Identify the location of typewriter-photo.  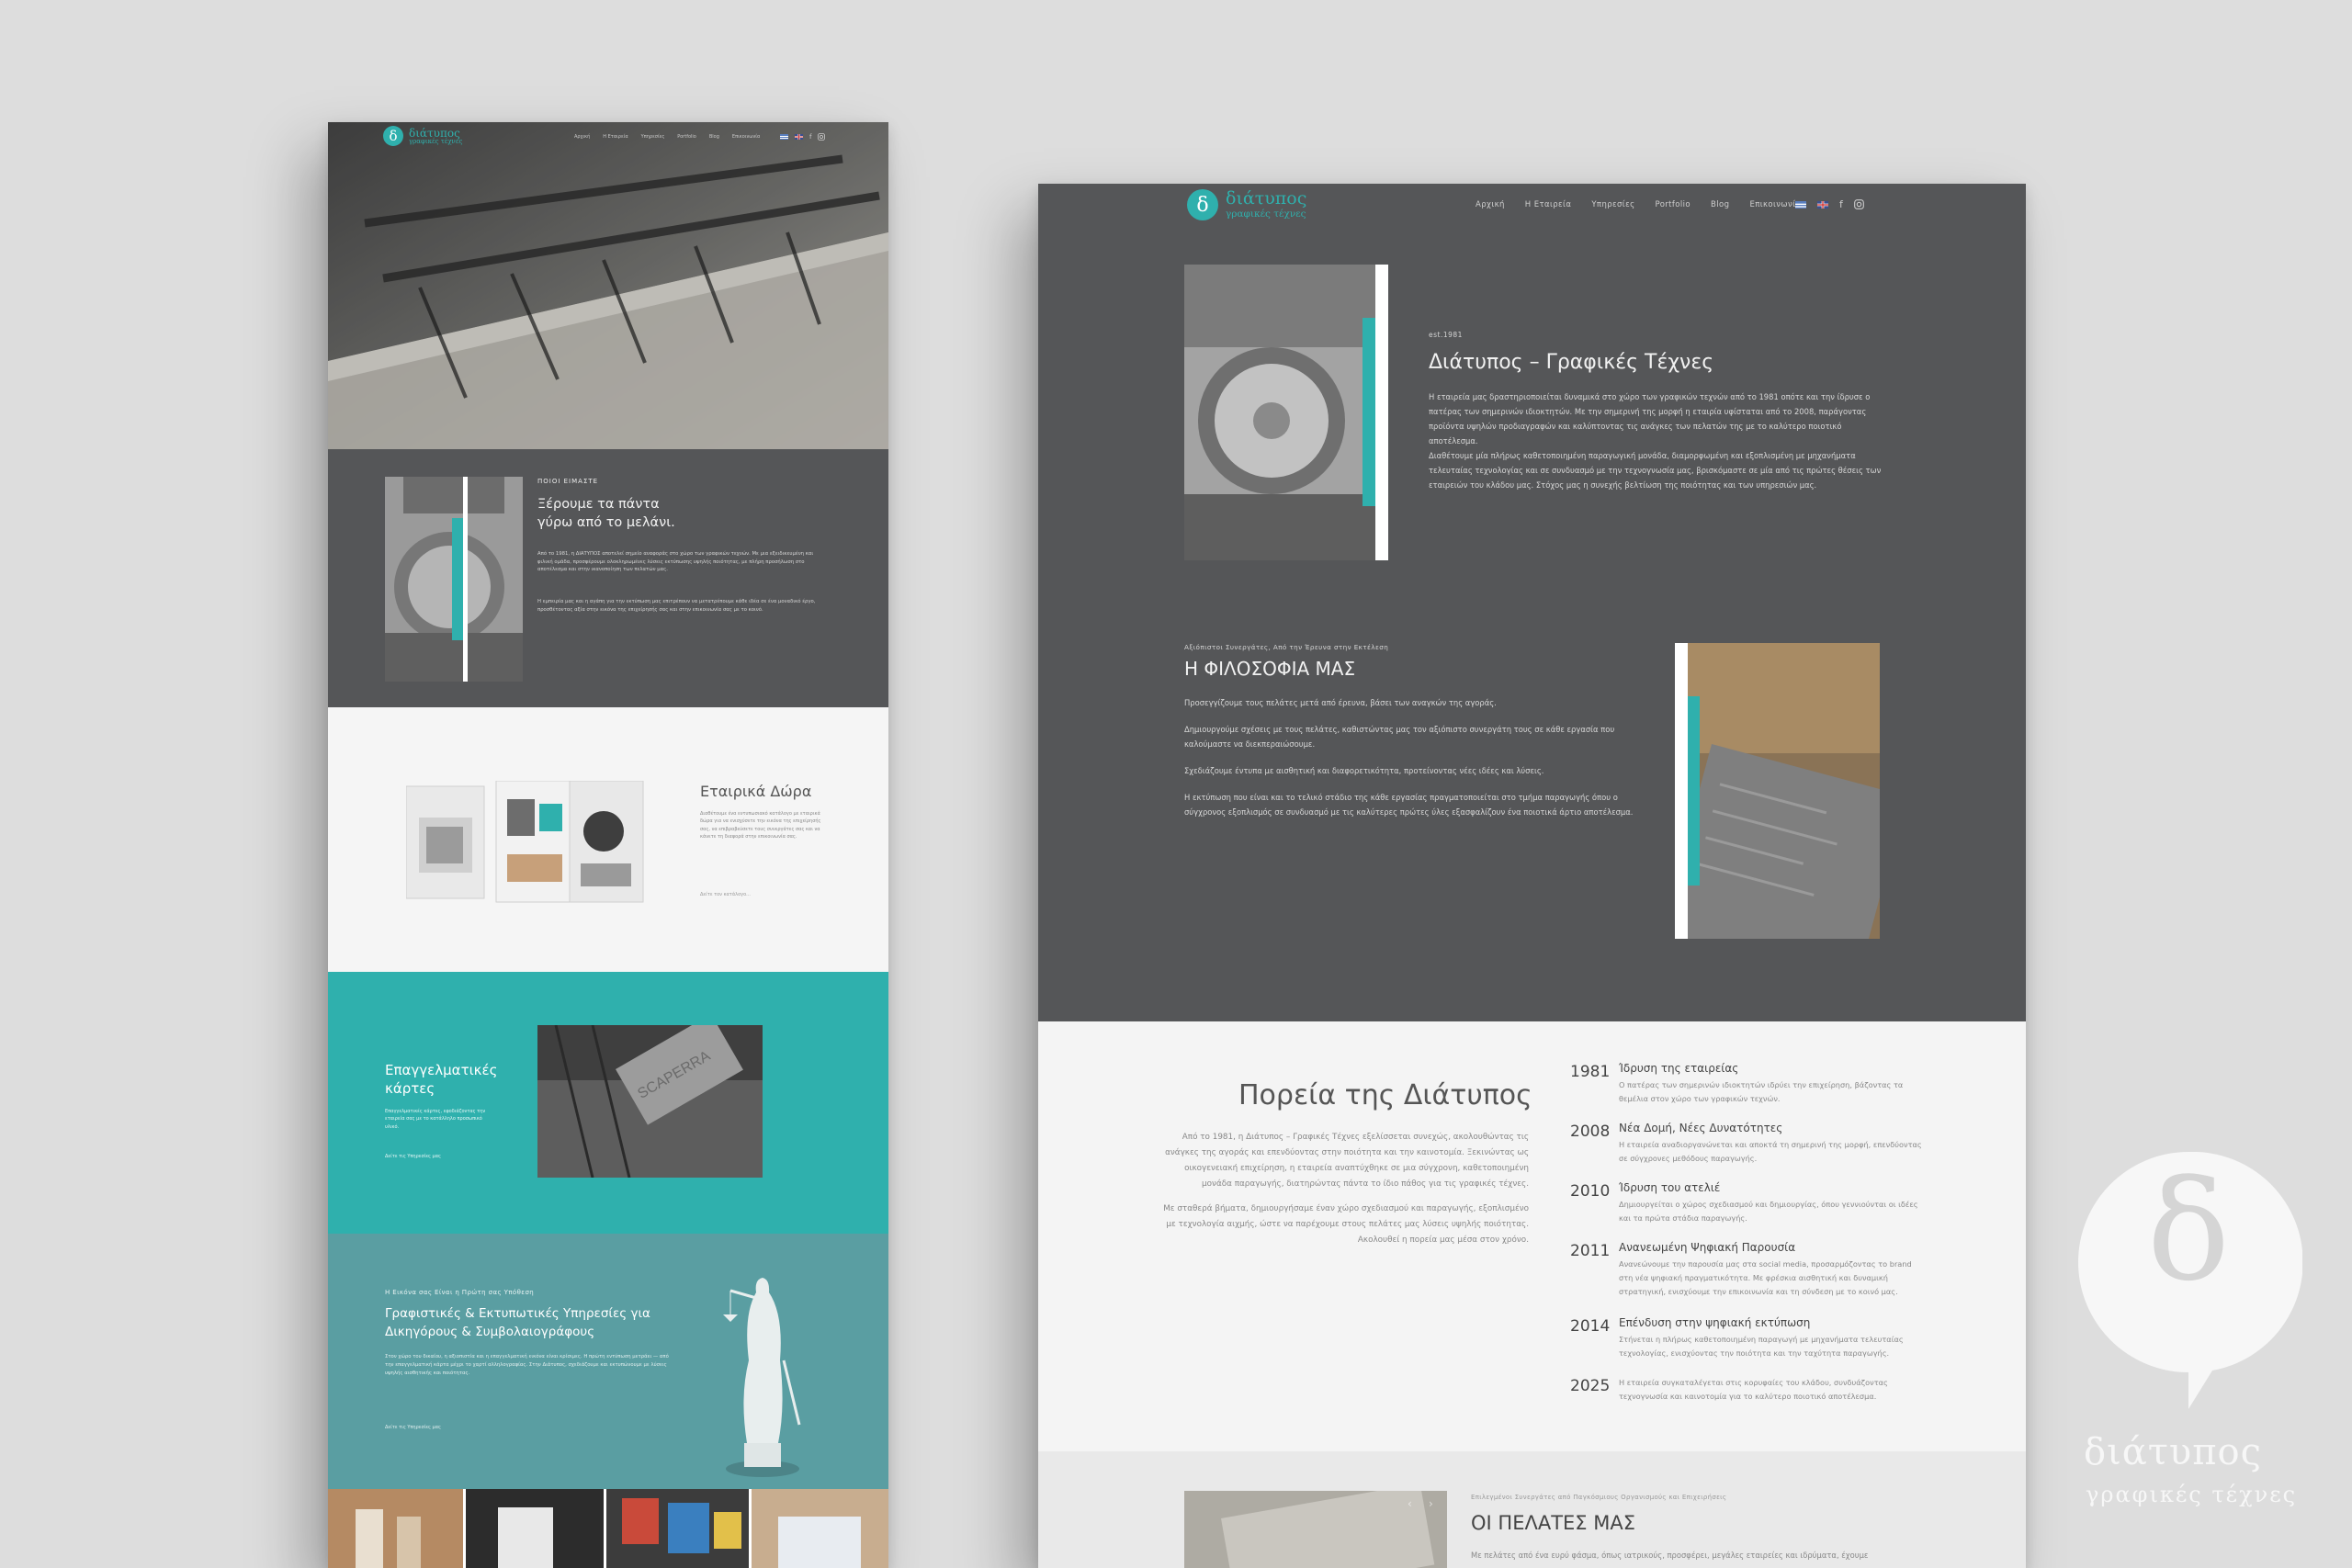
(1279, 412).